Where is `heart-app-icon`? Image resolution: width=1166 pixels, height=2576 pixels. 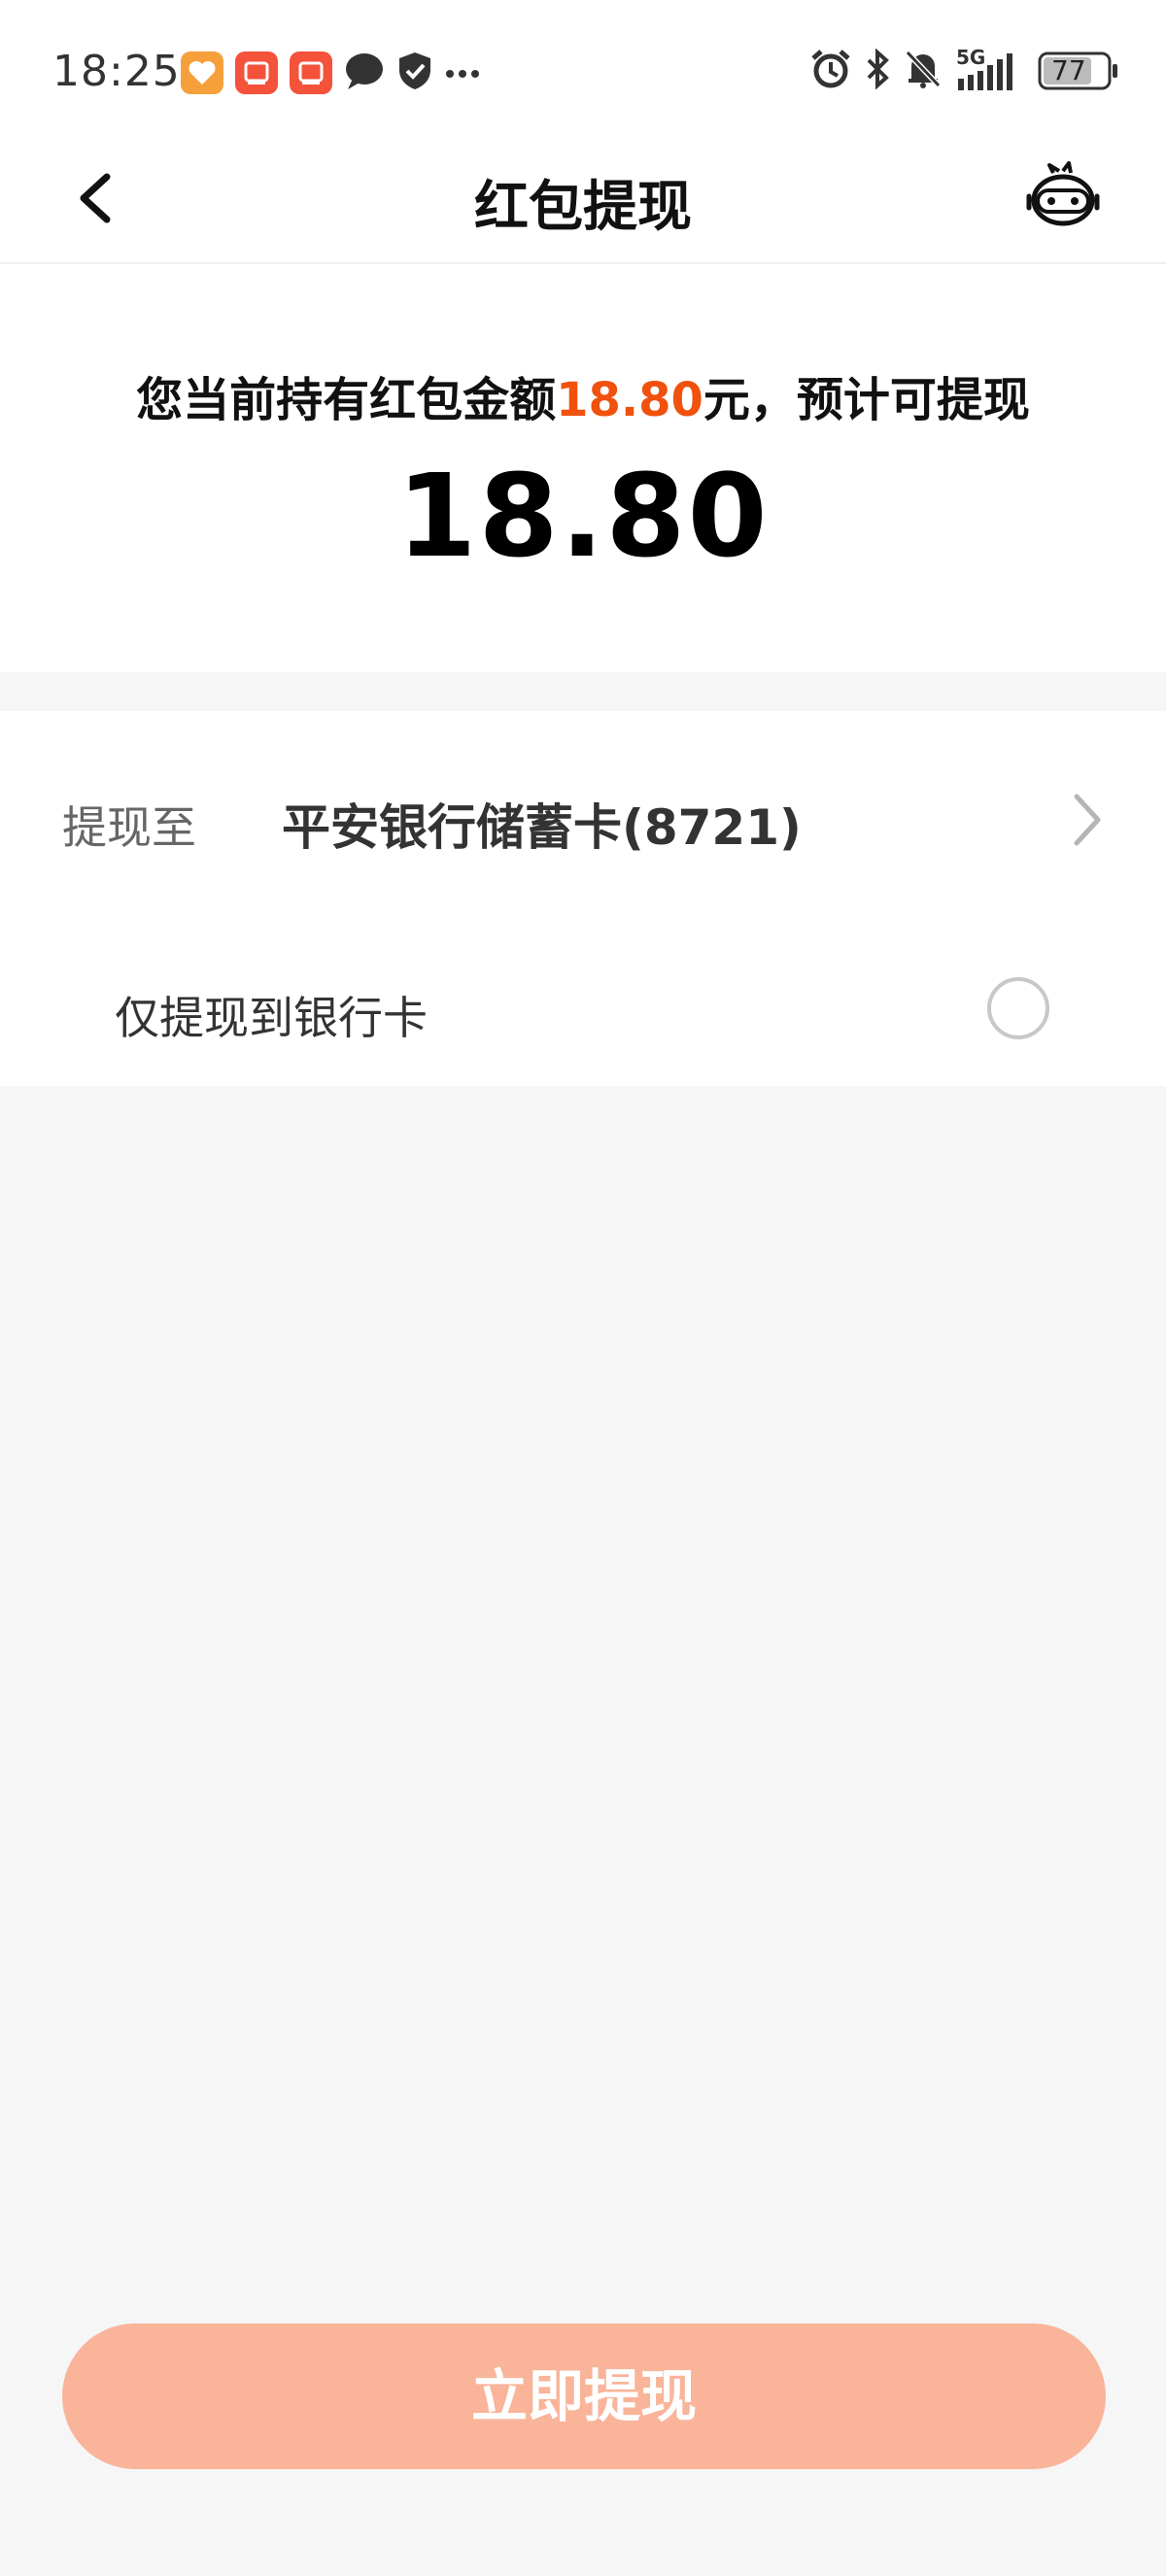
heart-app-icon is located at coordinates (202, 72).